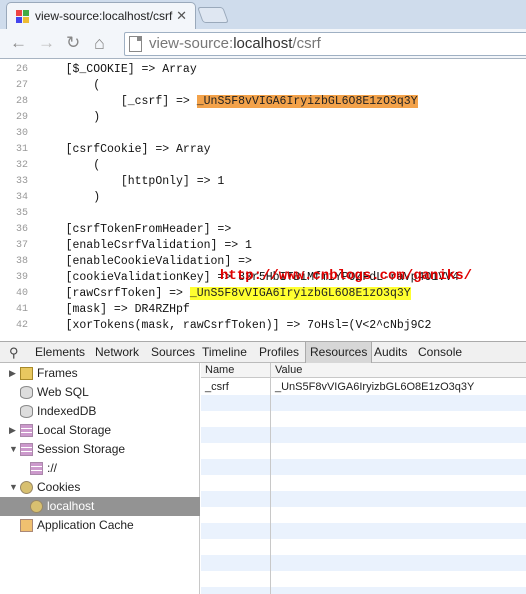 The image size is (526, 594). I want to click on cookie-name: _csrf, so click(217, 387).